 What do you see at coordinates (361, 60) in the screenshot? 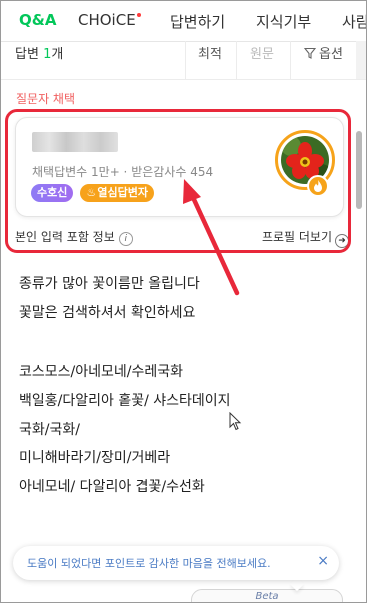
I see `scrollbar-track` at bounding box center [361, 60].